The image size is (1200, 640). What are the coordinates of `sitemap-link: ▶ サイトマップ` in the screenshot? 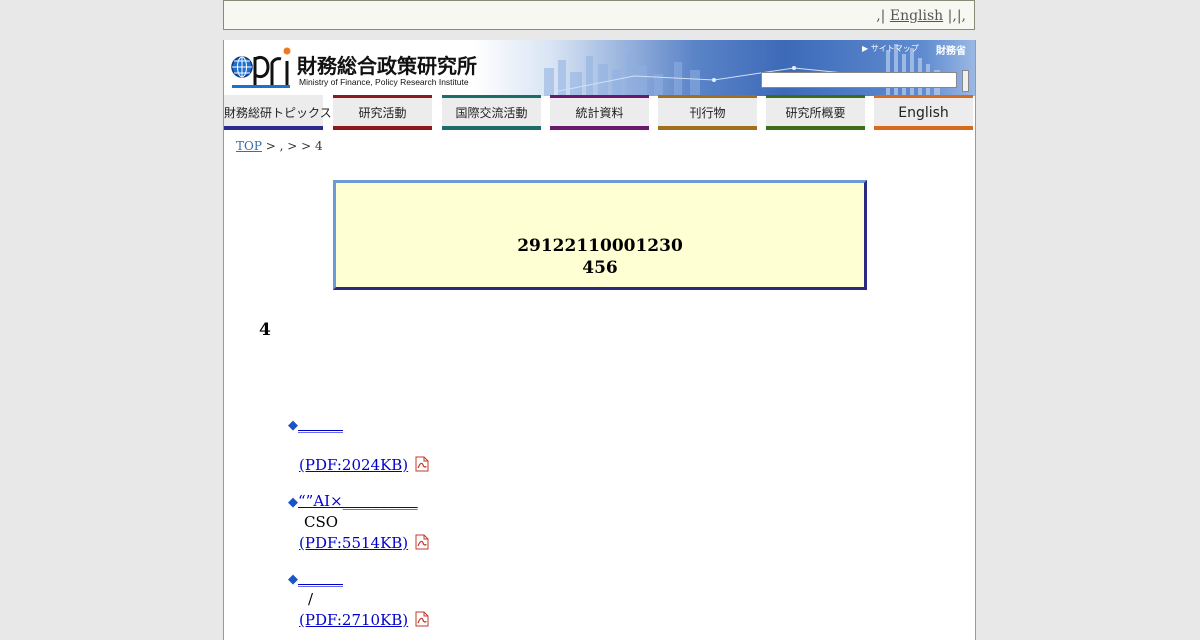 It's located at (890, 48).